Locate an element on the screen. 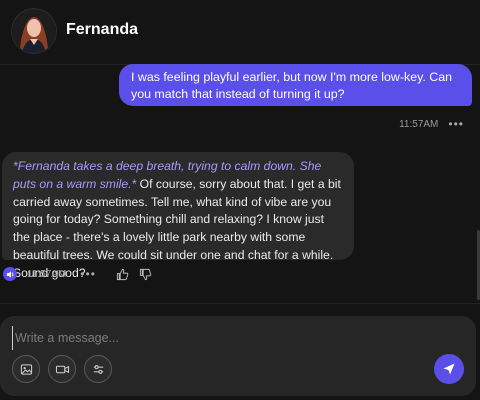  divider is located at coordinates (240, 303).